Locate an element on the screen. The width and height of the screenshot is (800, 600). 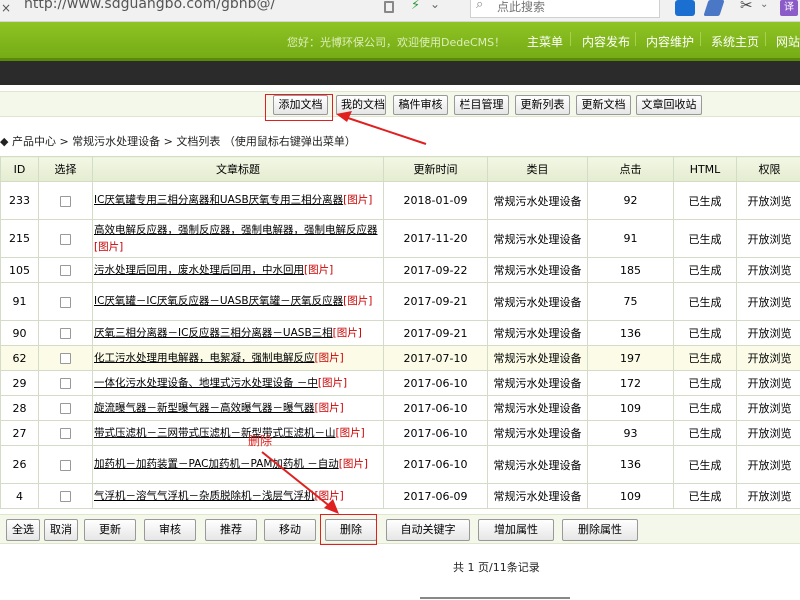
row-title-link: 化工污水处理用电解器，电絮凝，强制电解反应 is located at coordinates (204, 358).